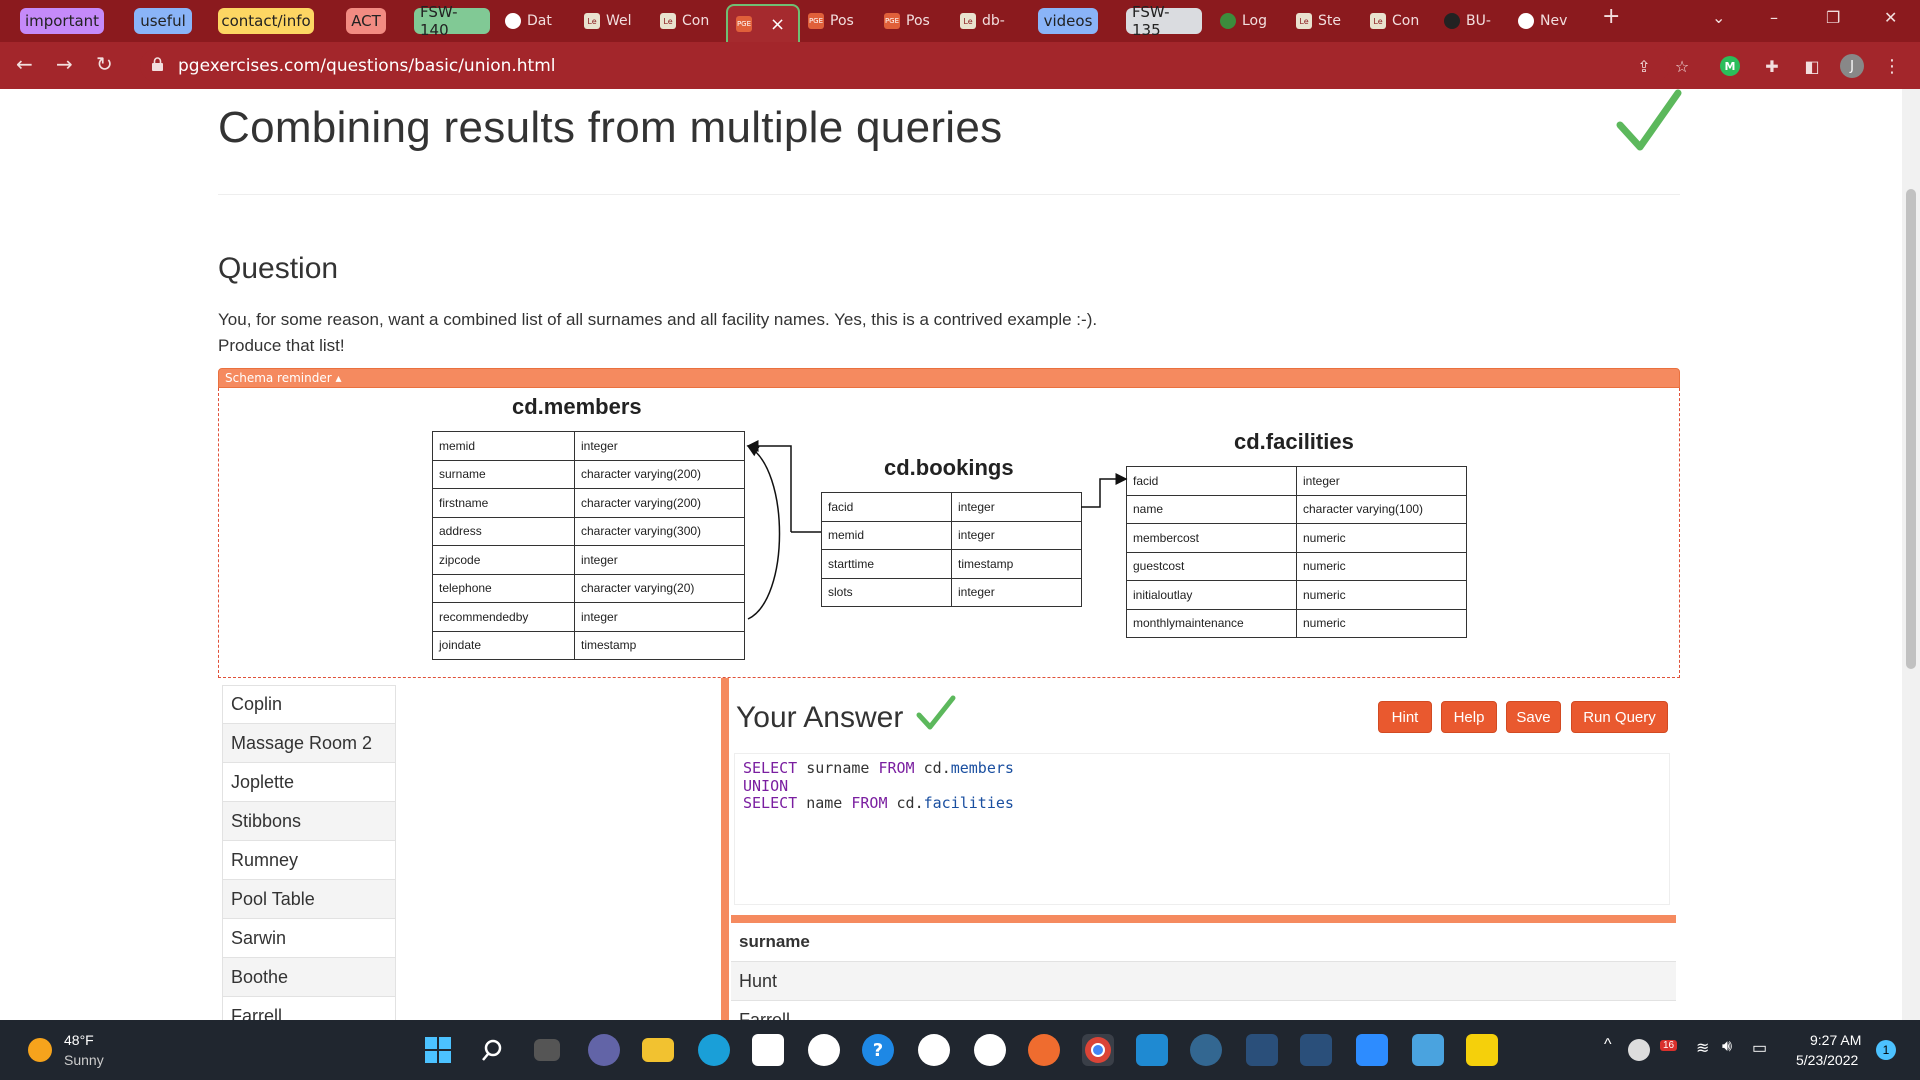  Describe the element at coordinates (1682, 66) in the screenshot. I see `bookmark-star-icon: ☆` at that location.